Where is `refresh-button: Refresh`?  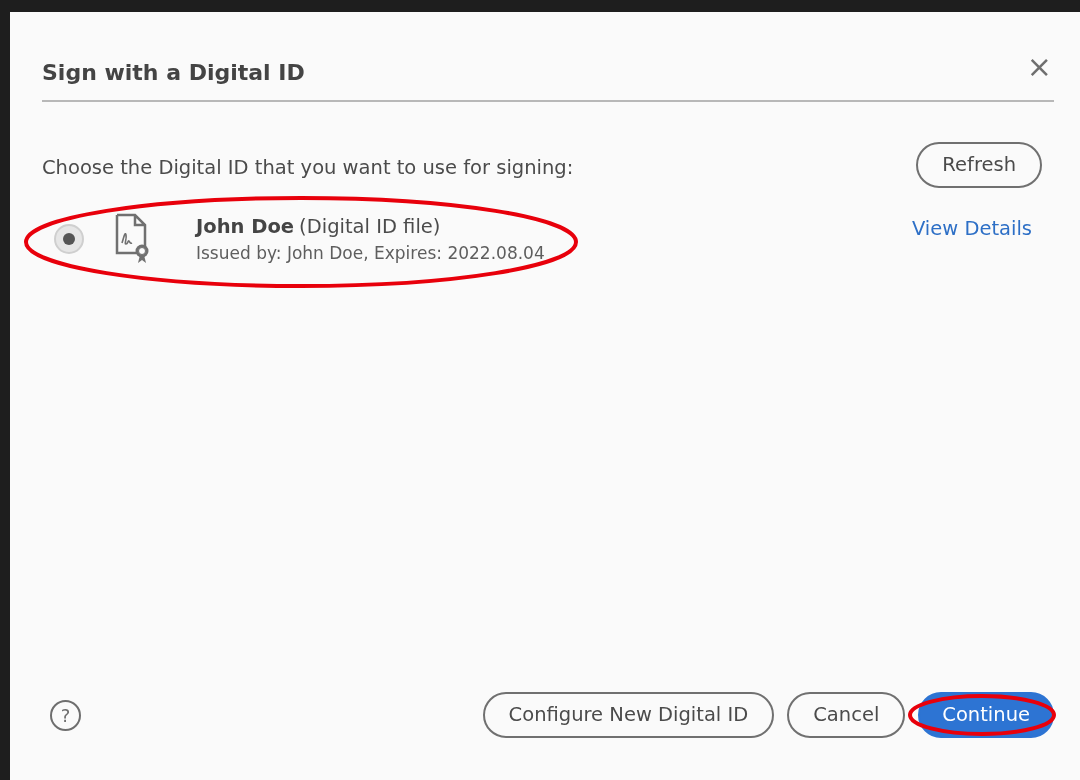 refresh-button: Refresh is located at coordinates (979, 165).